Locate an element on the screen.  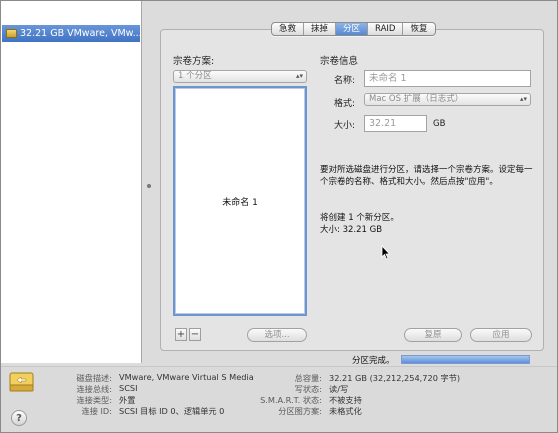
result-line-2: 大小: 32.21 GB is located at coordinates (351, 230).